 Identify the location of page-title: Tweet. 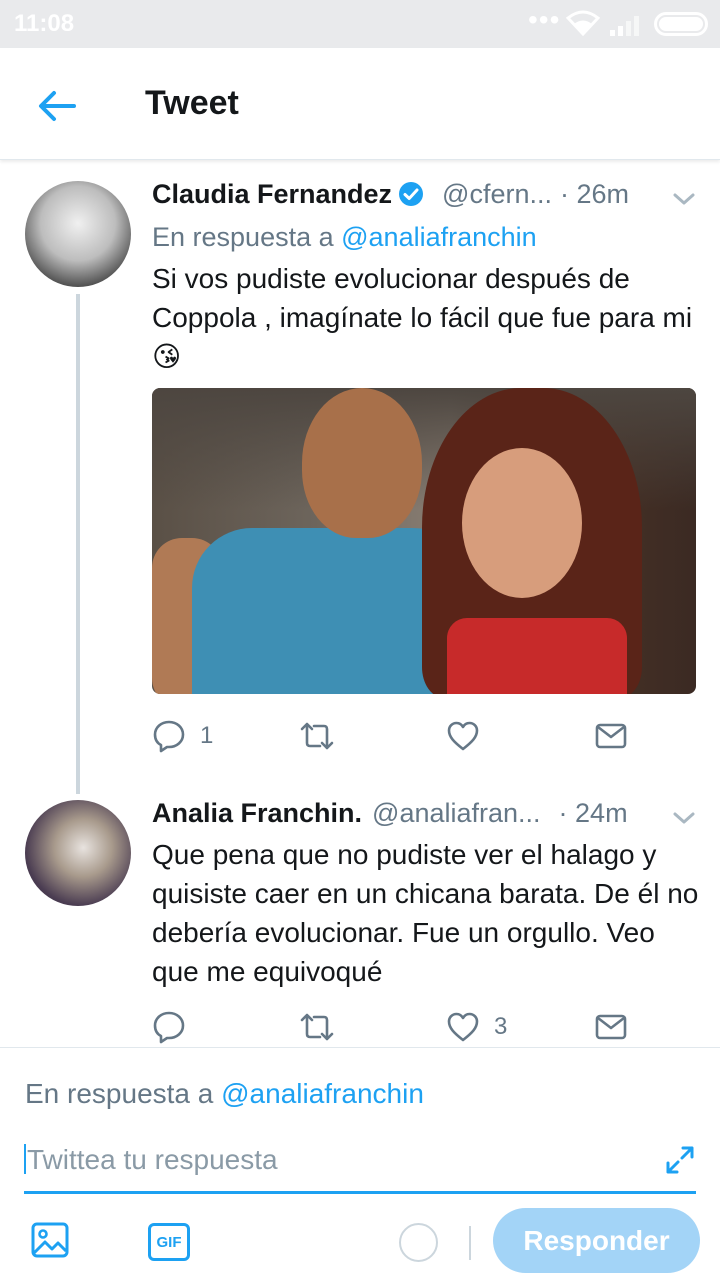
(192, 103).